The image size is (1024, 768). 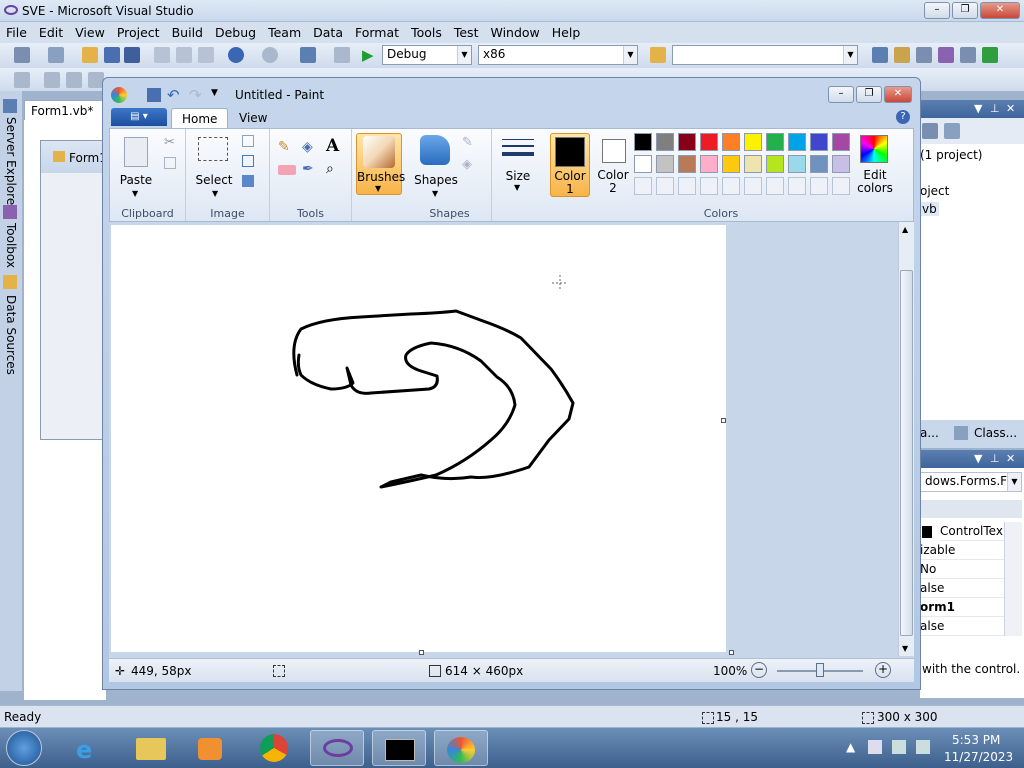 What do you see at coordinates (332, 146) in the screenshot?
I see `text-icon: A` at bounding box center [332, 146].